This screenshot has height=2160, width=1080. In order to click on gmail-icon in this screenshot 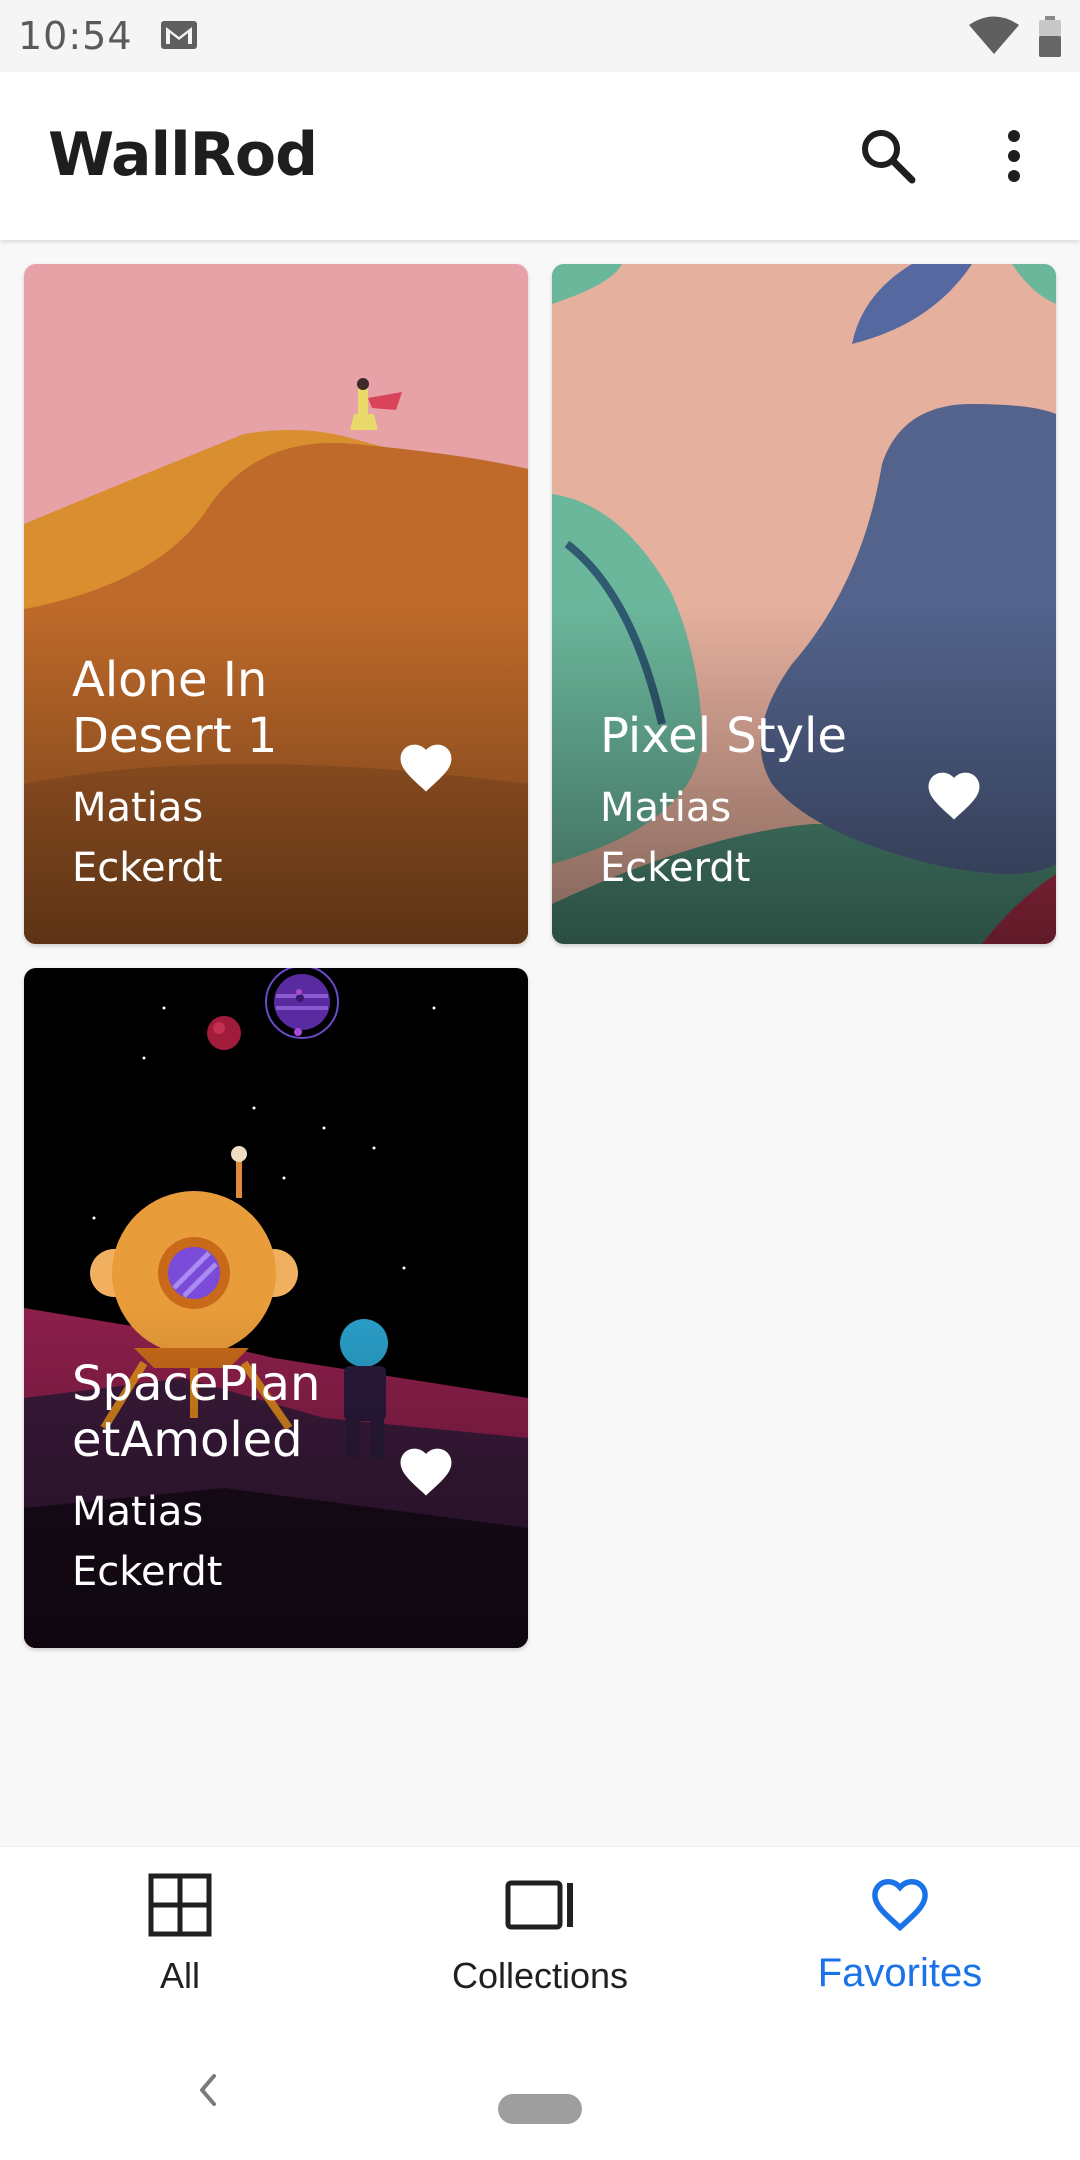, I will do `click(179, 37)`.